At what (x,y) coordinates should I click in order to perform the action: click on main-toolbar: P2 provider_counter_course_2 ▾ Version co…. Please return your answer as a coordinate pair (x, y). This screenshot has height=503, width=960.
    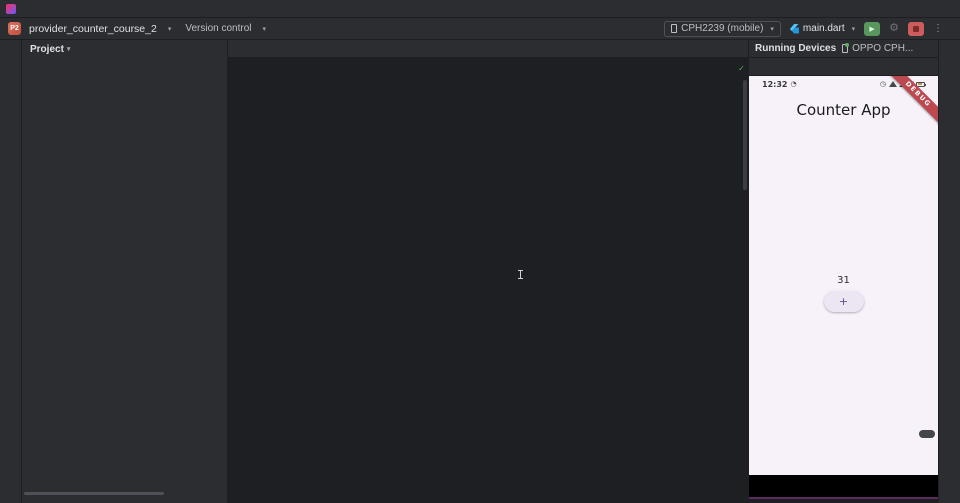
    Looking at the image, I should click on (480, 29).